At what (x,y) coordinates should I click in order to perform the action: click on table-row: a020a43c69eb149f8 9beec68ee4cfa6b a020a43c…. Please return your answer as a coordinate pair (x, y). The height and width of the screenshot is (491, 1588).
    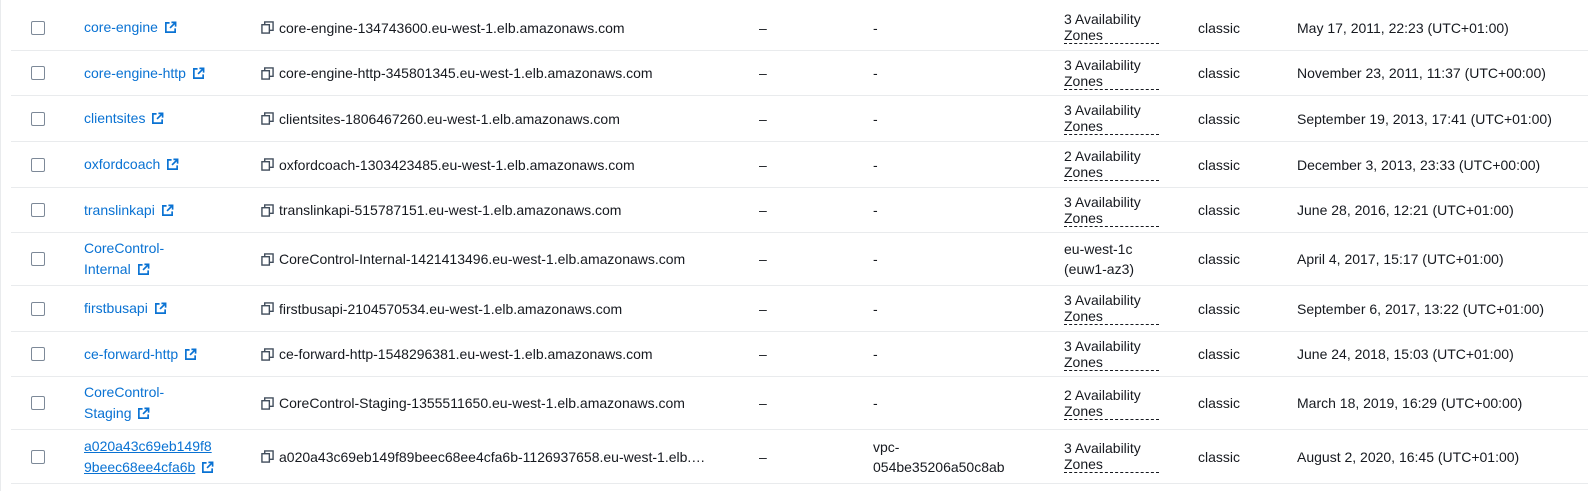
    Looking at the image, I should click on (799, 457).